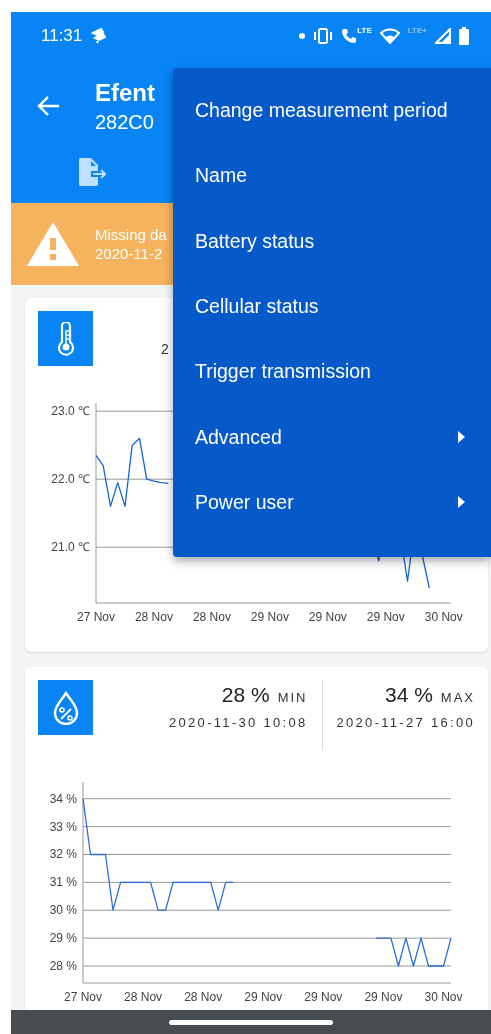  I want to click on stat-value: 34 %, so click(408, 695).